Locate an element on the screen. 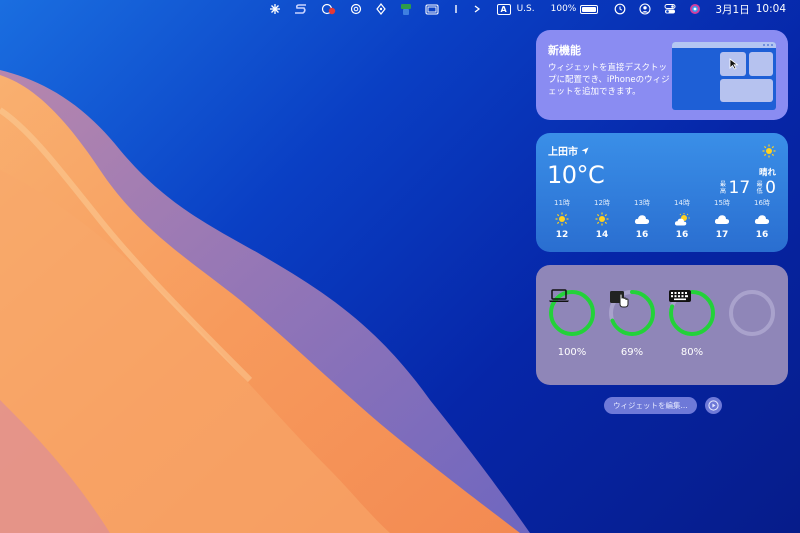 The height and width of the screenshot is (533, 800). battery-item-empty is located at coordinates (752, 337).